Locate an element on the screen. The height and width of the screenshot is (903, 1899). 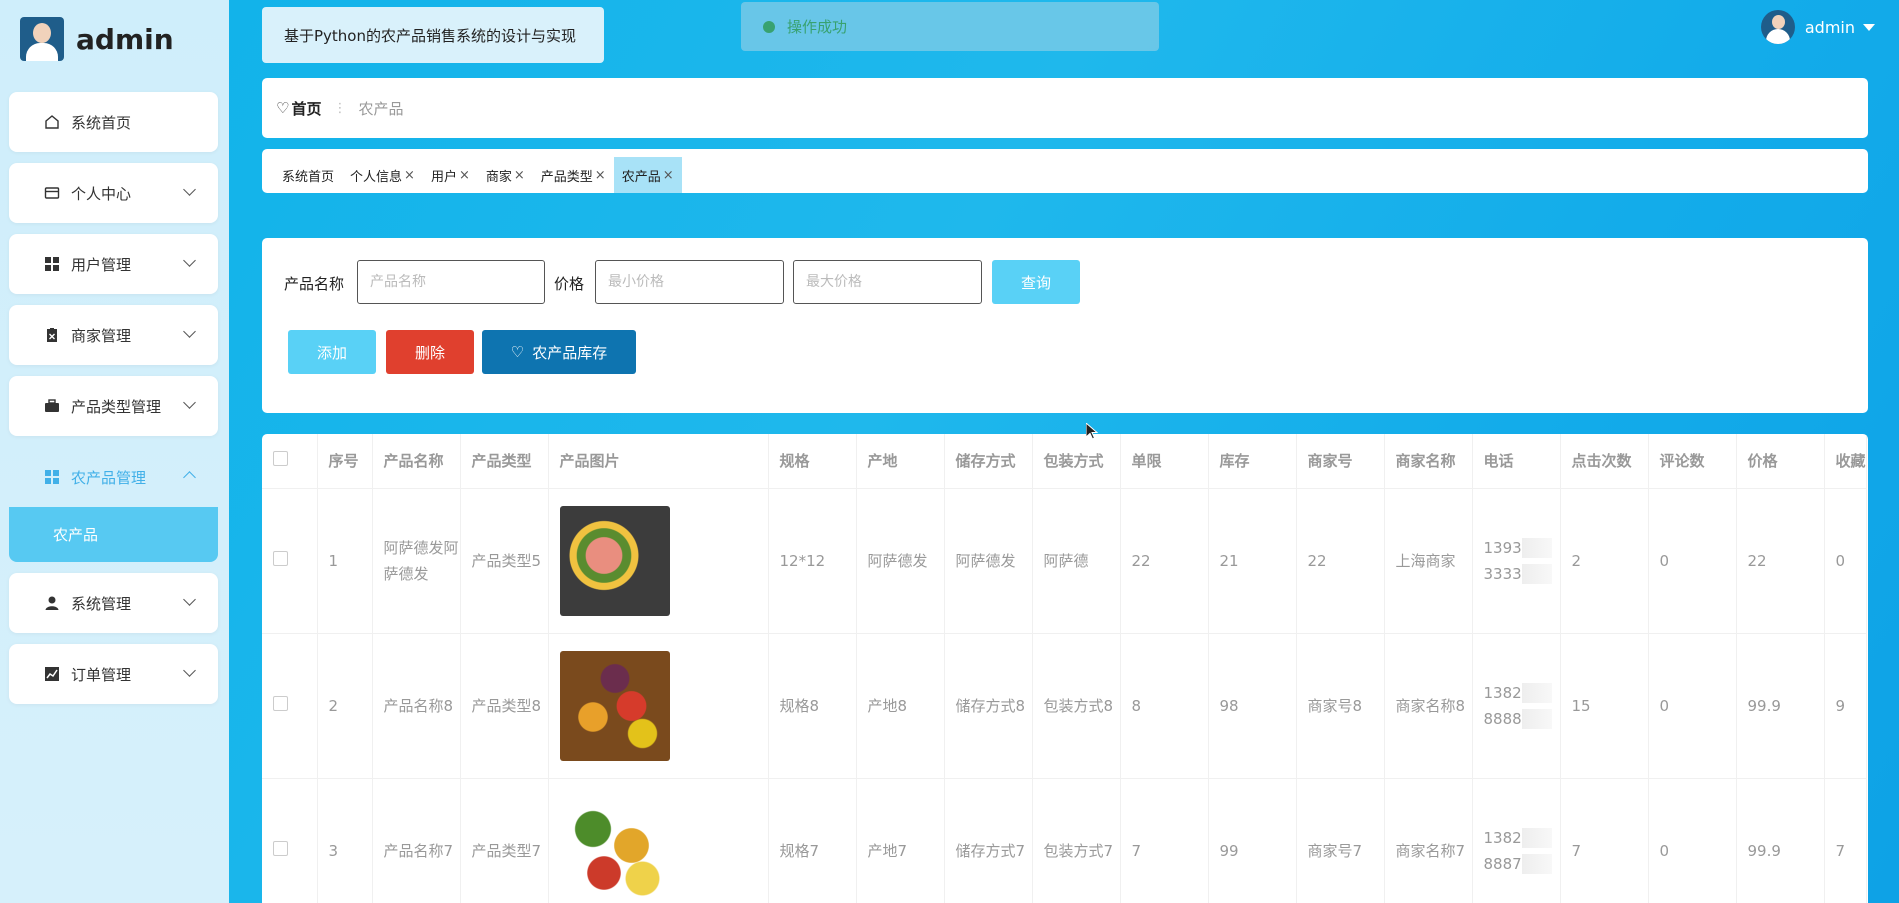
col-header: 商家名称 is located at coordinates (1428, 461).